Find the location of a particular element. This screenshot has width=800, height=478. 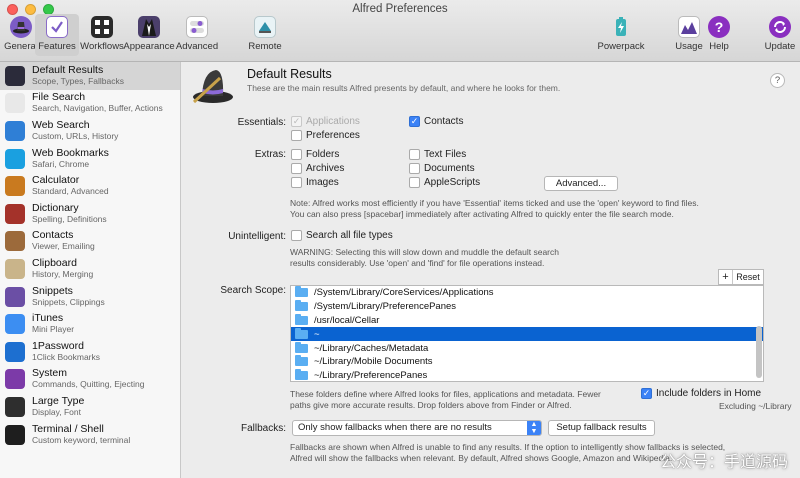

scope-path: /System/Library/PreferencePanes is located at coordinates (385, 307).